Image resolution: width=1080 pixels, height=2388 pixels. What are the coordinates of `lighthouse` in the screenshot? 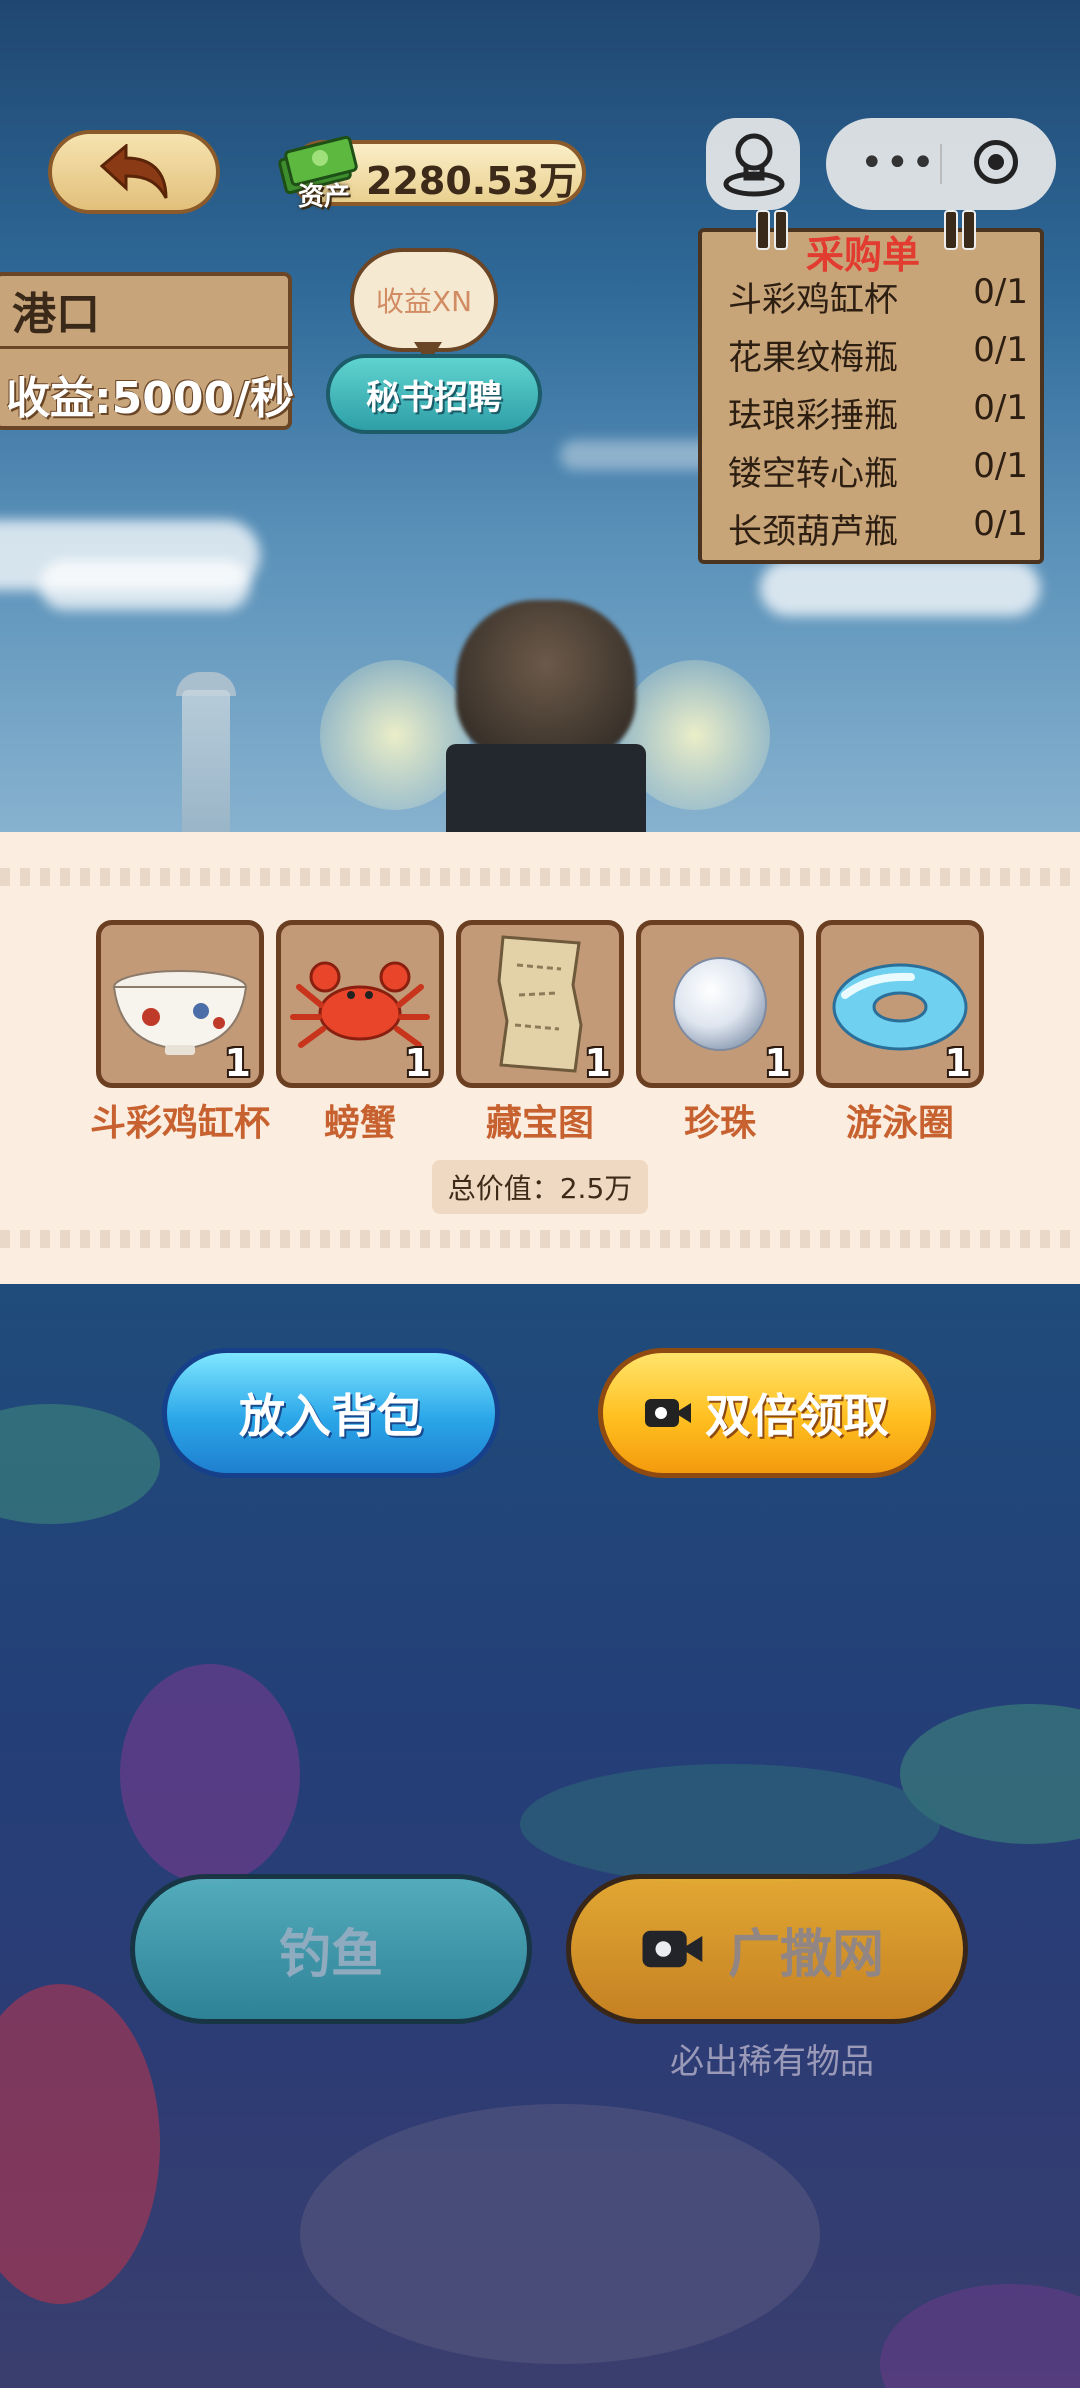 It's located at (206, 761).